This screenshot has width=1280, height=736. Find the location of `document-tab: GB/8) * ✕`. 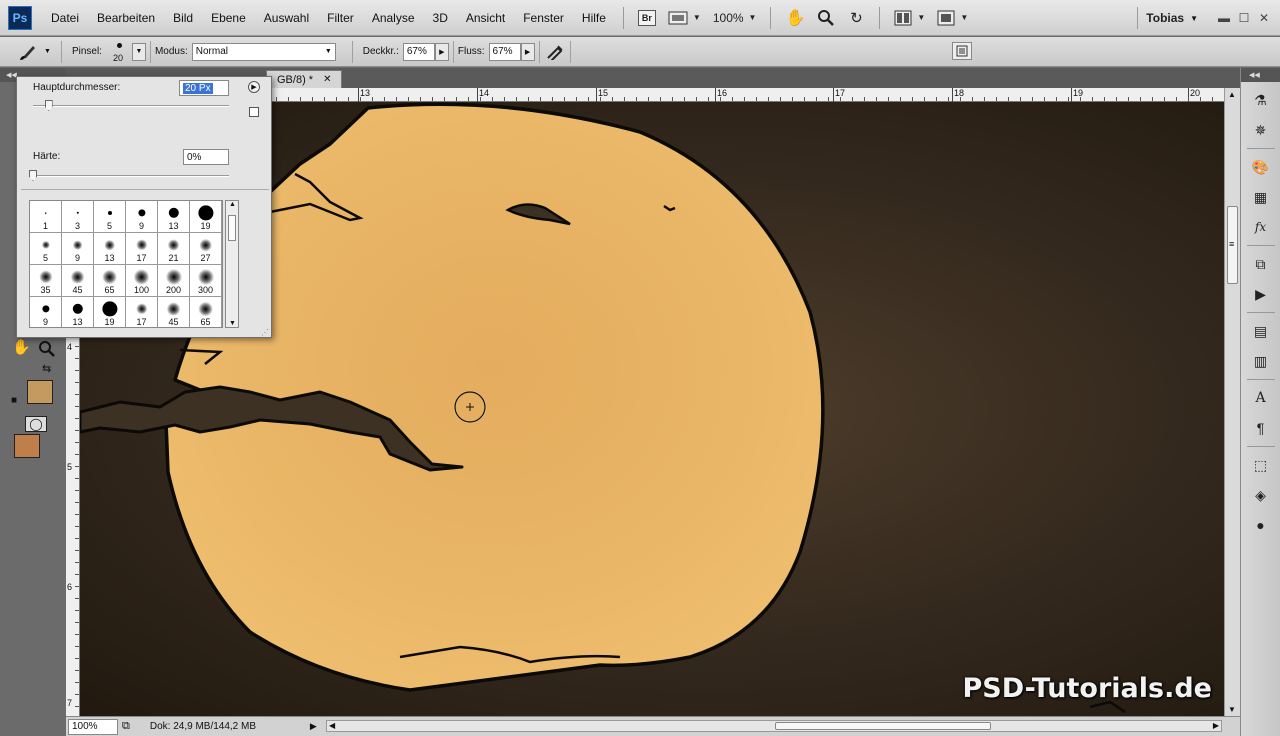

document-tab: GB/8) * ✕ is located at coordinates (304, 79).